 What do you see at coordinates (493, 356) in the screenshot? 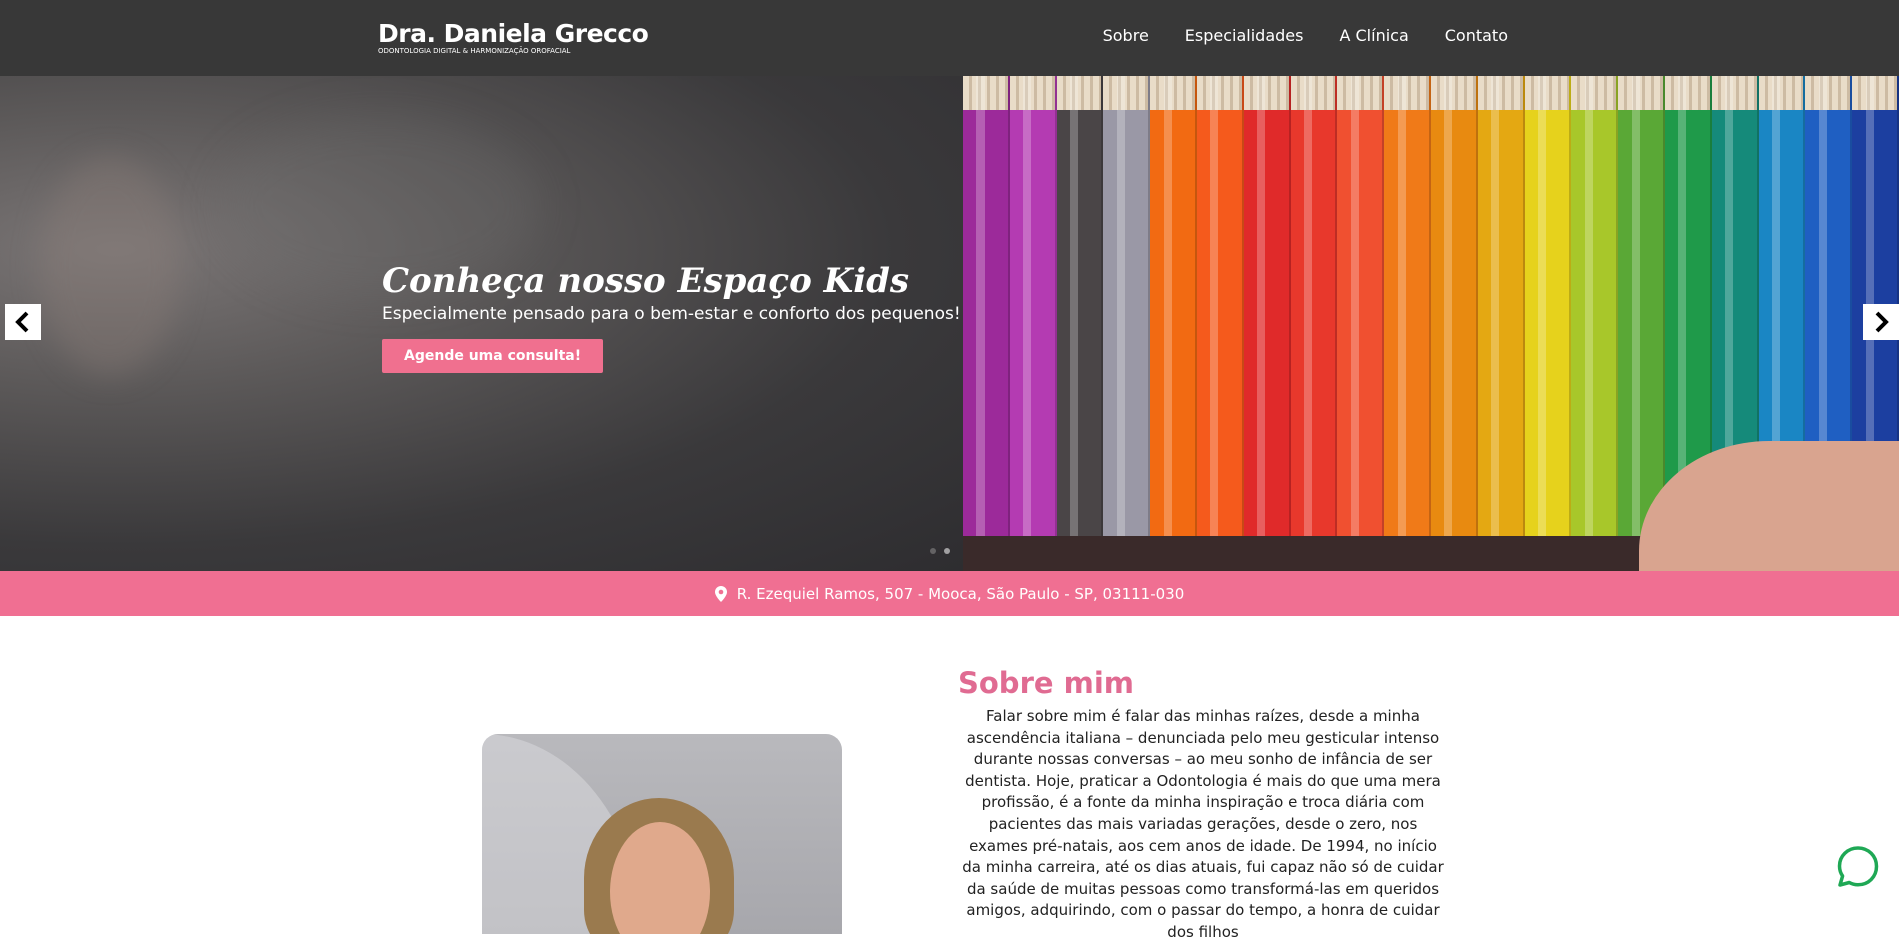
I see `schedule-appointment-button: Agende uma consulta!` at bounding box center [493, 356].